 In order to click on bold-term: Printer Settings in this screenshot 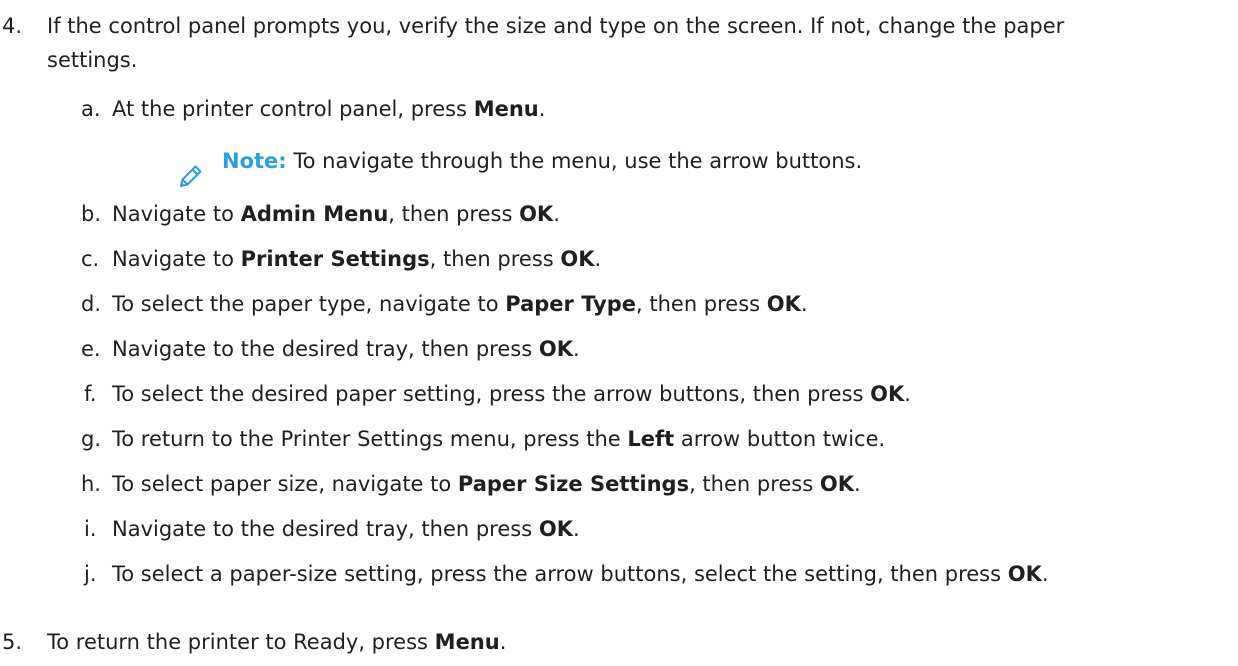, I will do `click(335, 259)`.